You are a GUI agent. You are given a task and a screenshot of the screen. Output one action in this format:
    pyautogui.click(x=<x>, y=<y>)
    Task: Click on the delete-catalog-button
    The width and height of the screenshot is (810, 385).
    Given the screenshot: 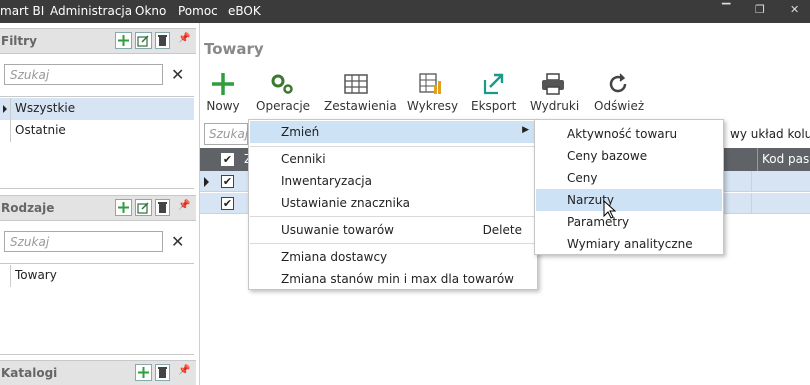 What is the action you would take?
    pyautogui.click(x=162, y=372)
    